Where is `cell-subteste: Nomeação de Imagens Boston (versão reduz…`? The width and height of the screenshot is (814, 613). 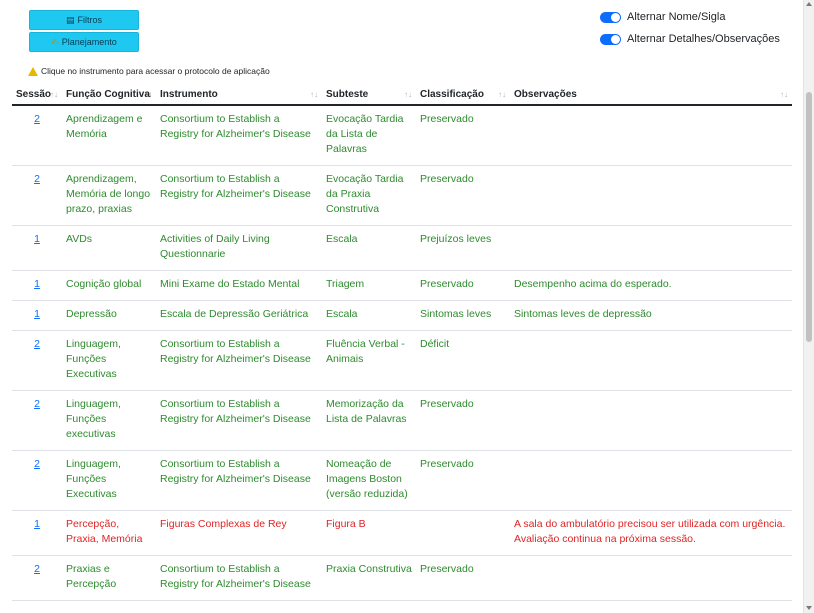 cell-subteste: Nomeação de Imagens Boston (versão reduz… is located at coordinates (369, 480).